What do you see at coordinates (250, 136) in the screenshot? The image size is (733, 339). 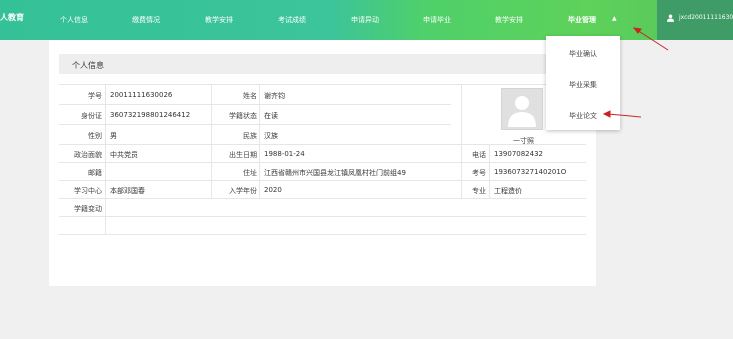 I see `label-ethnicity: 民族` at bounding box center [250, 136].